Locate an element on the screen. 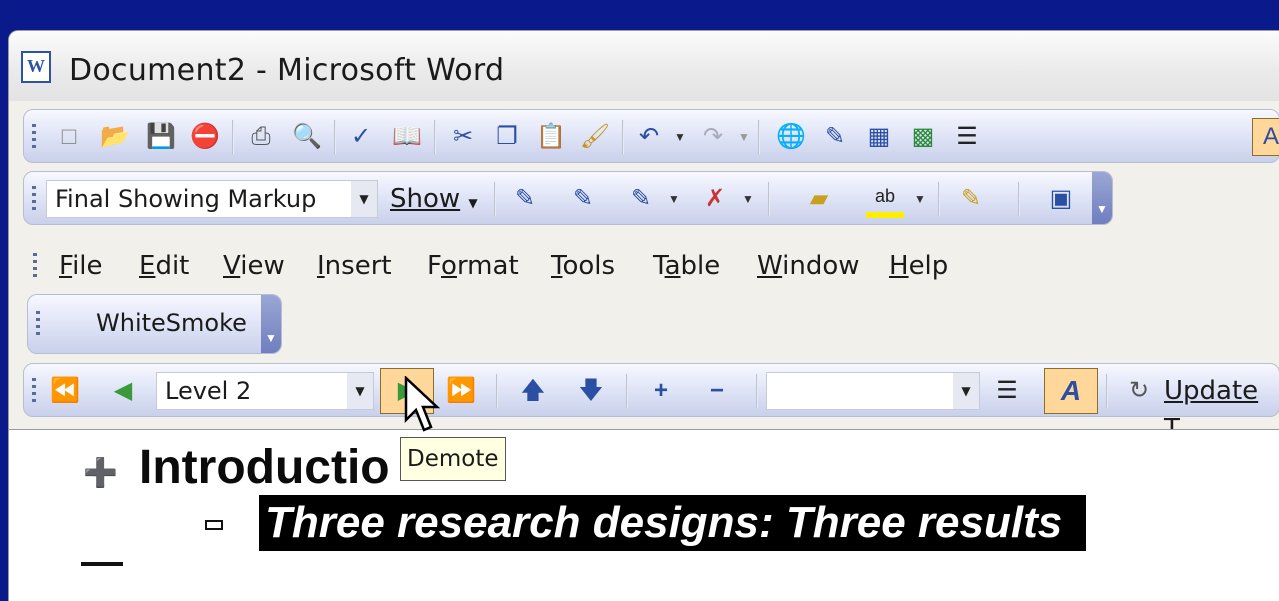 The height and width of the screenshot is (601, 1279). insert-table-icon: ▦ is located at coordinates (879, 137).